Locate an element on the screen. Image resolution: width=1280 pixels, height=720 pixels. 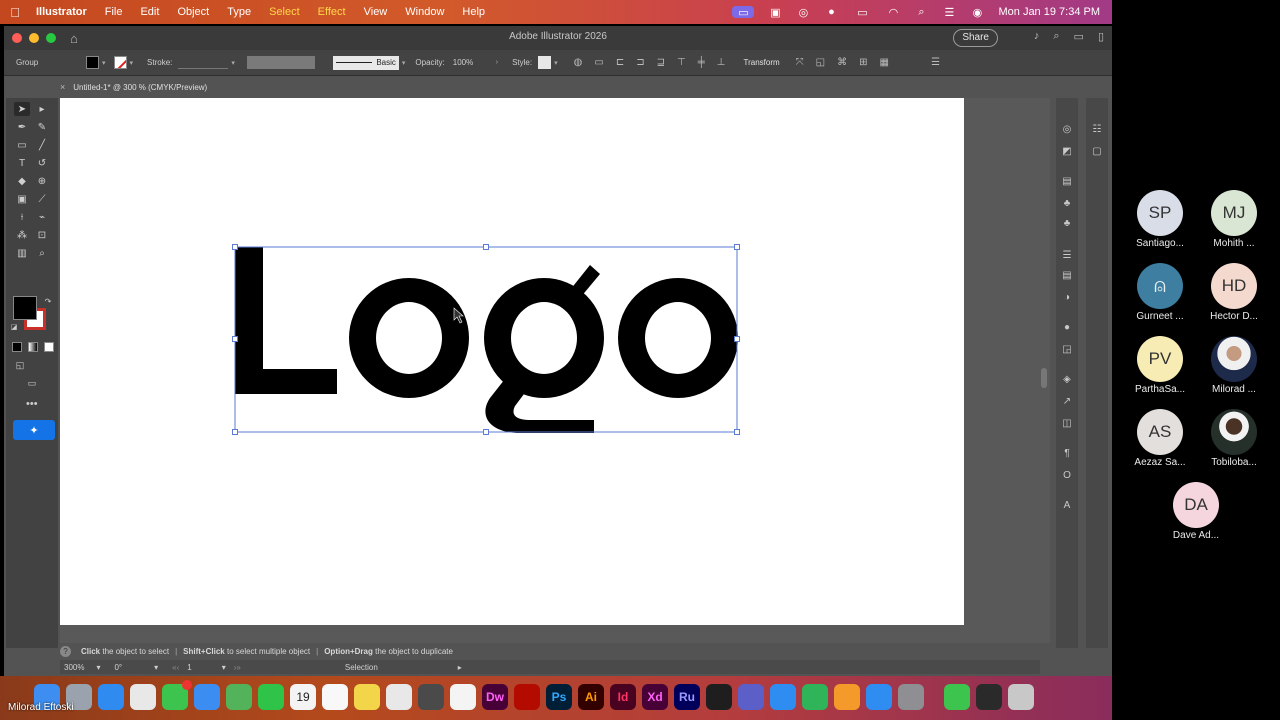
paragraph-icon: ¶ is located at coordinates (1067, 453).